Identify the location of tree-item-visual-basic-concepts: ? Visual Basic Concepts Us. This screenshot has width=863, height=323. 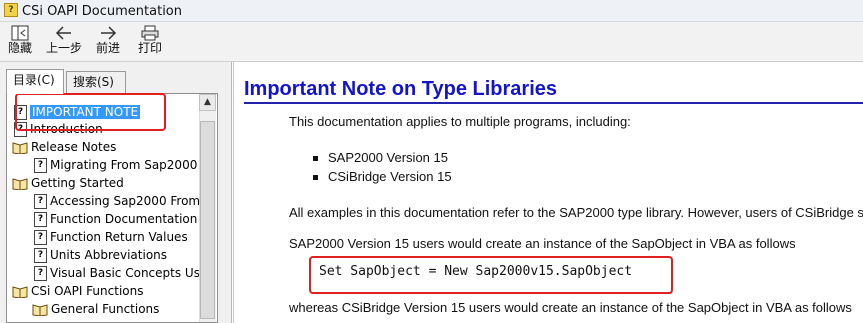
(117, 273).